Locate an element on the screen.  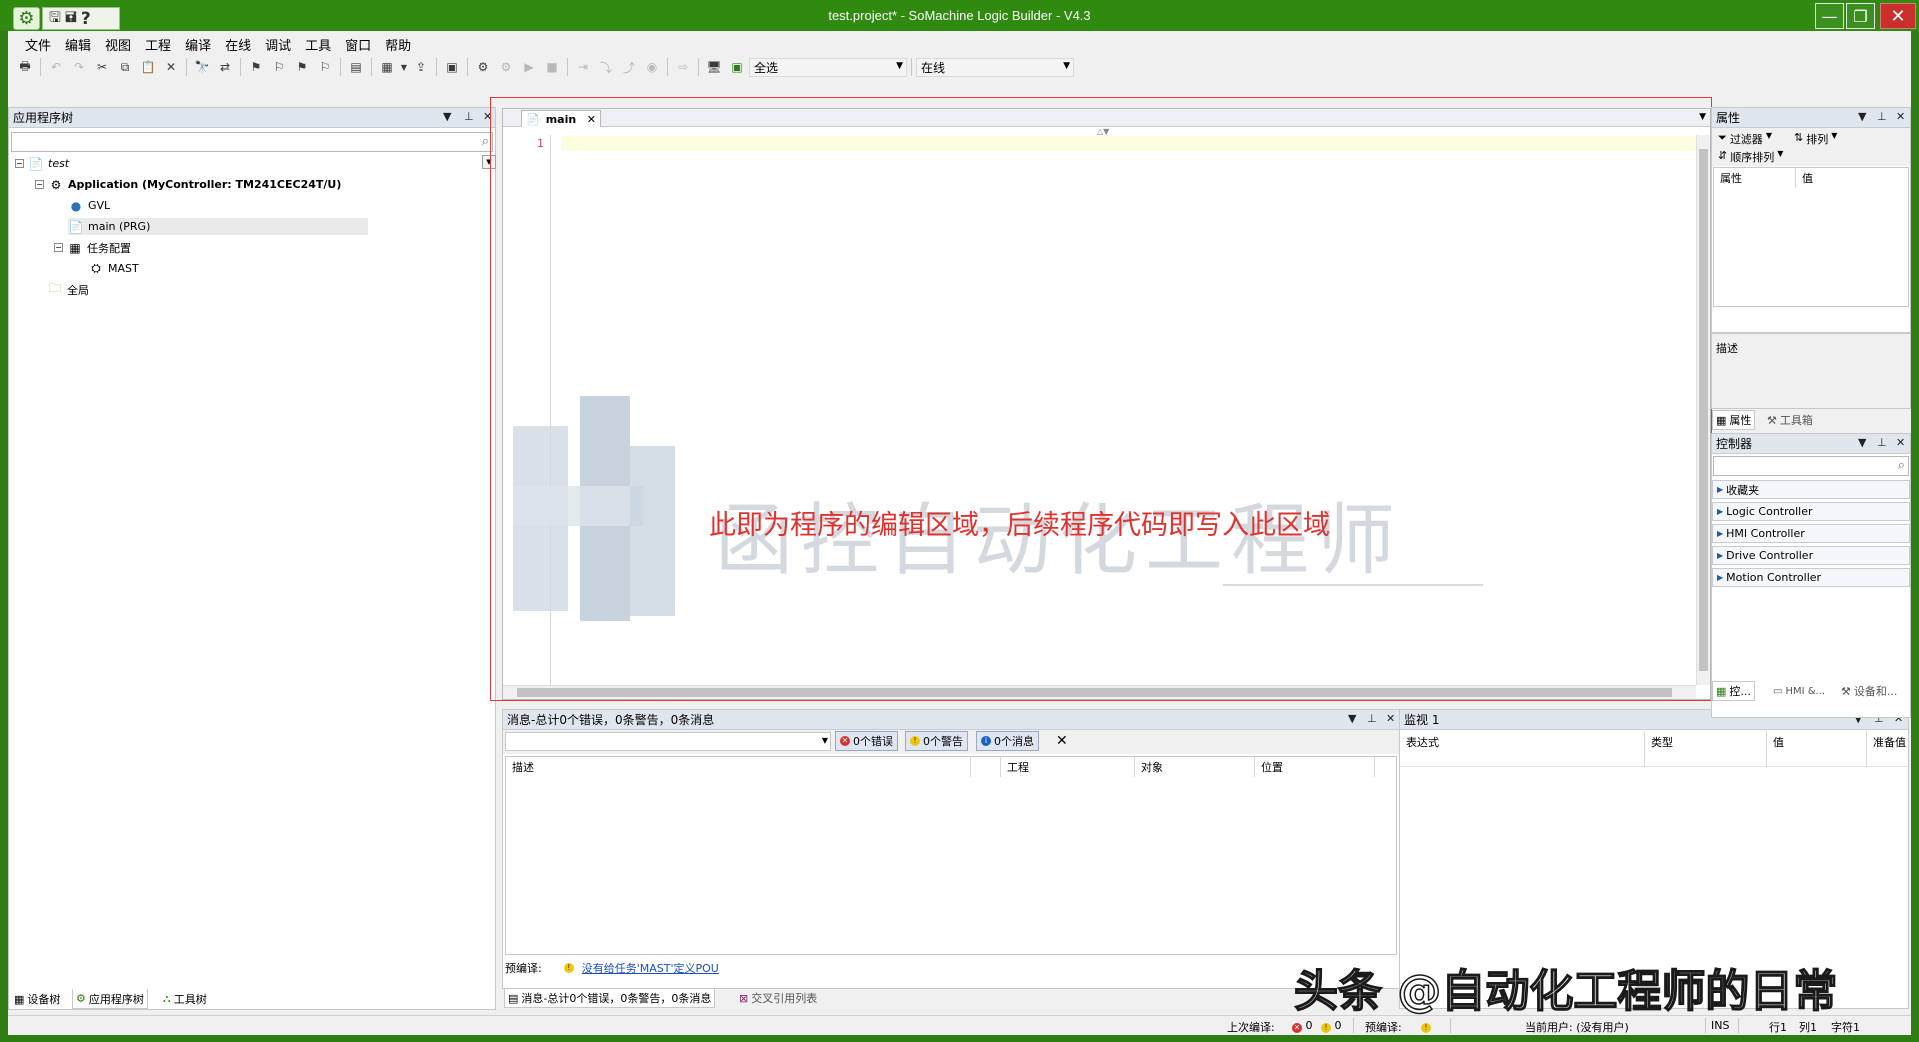
col-type: 类型 is located at coordinates (1706, 749).